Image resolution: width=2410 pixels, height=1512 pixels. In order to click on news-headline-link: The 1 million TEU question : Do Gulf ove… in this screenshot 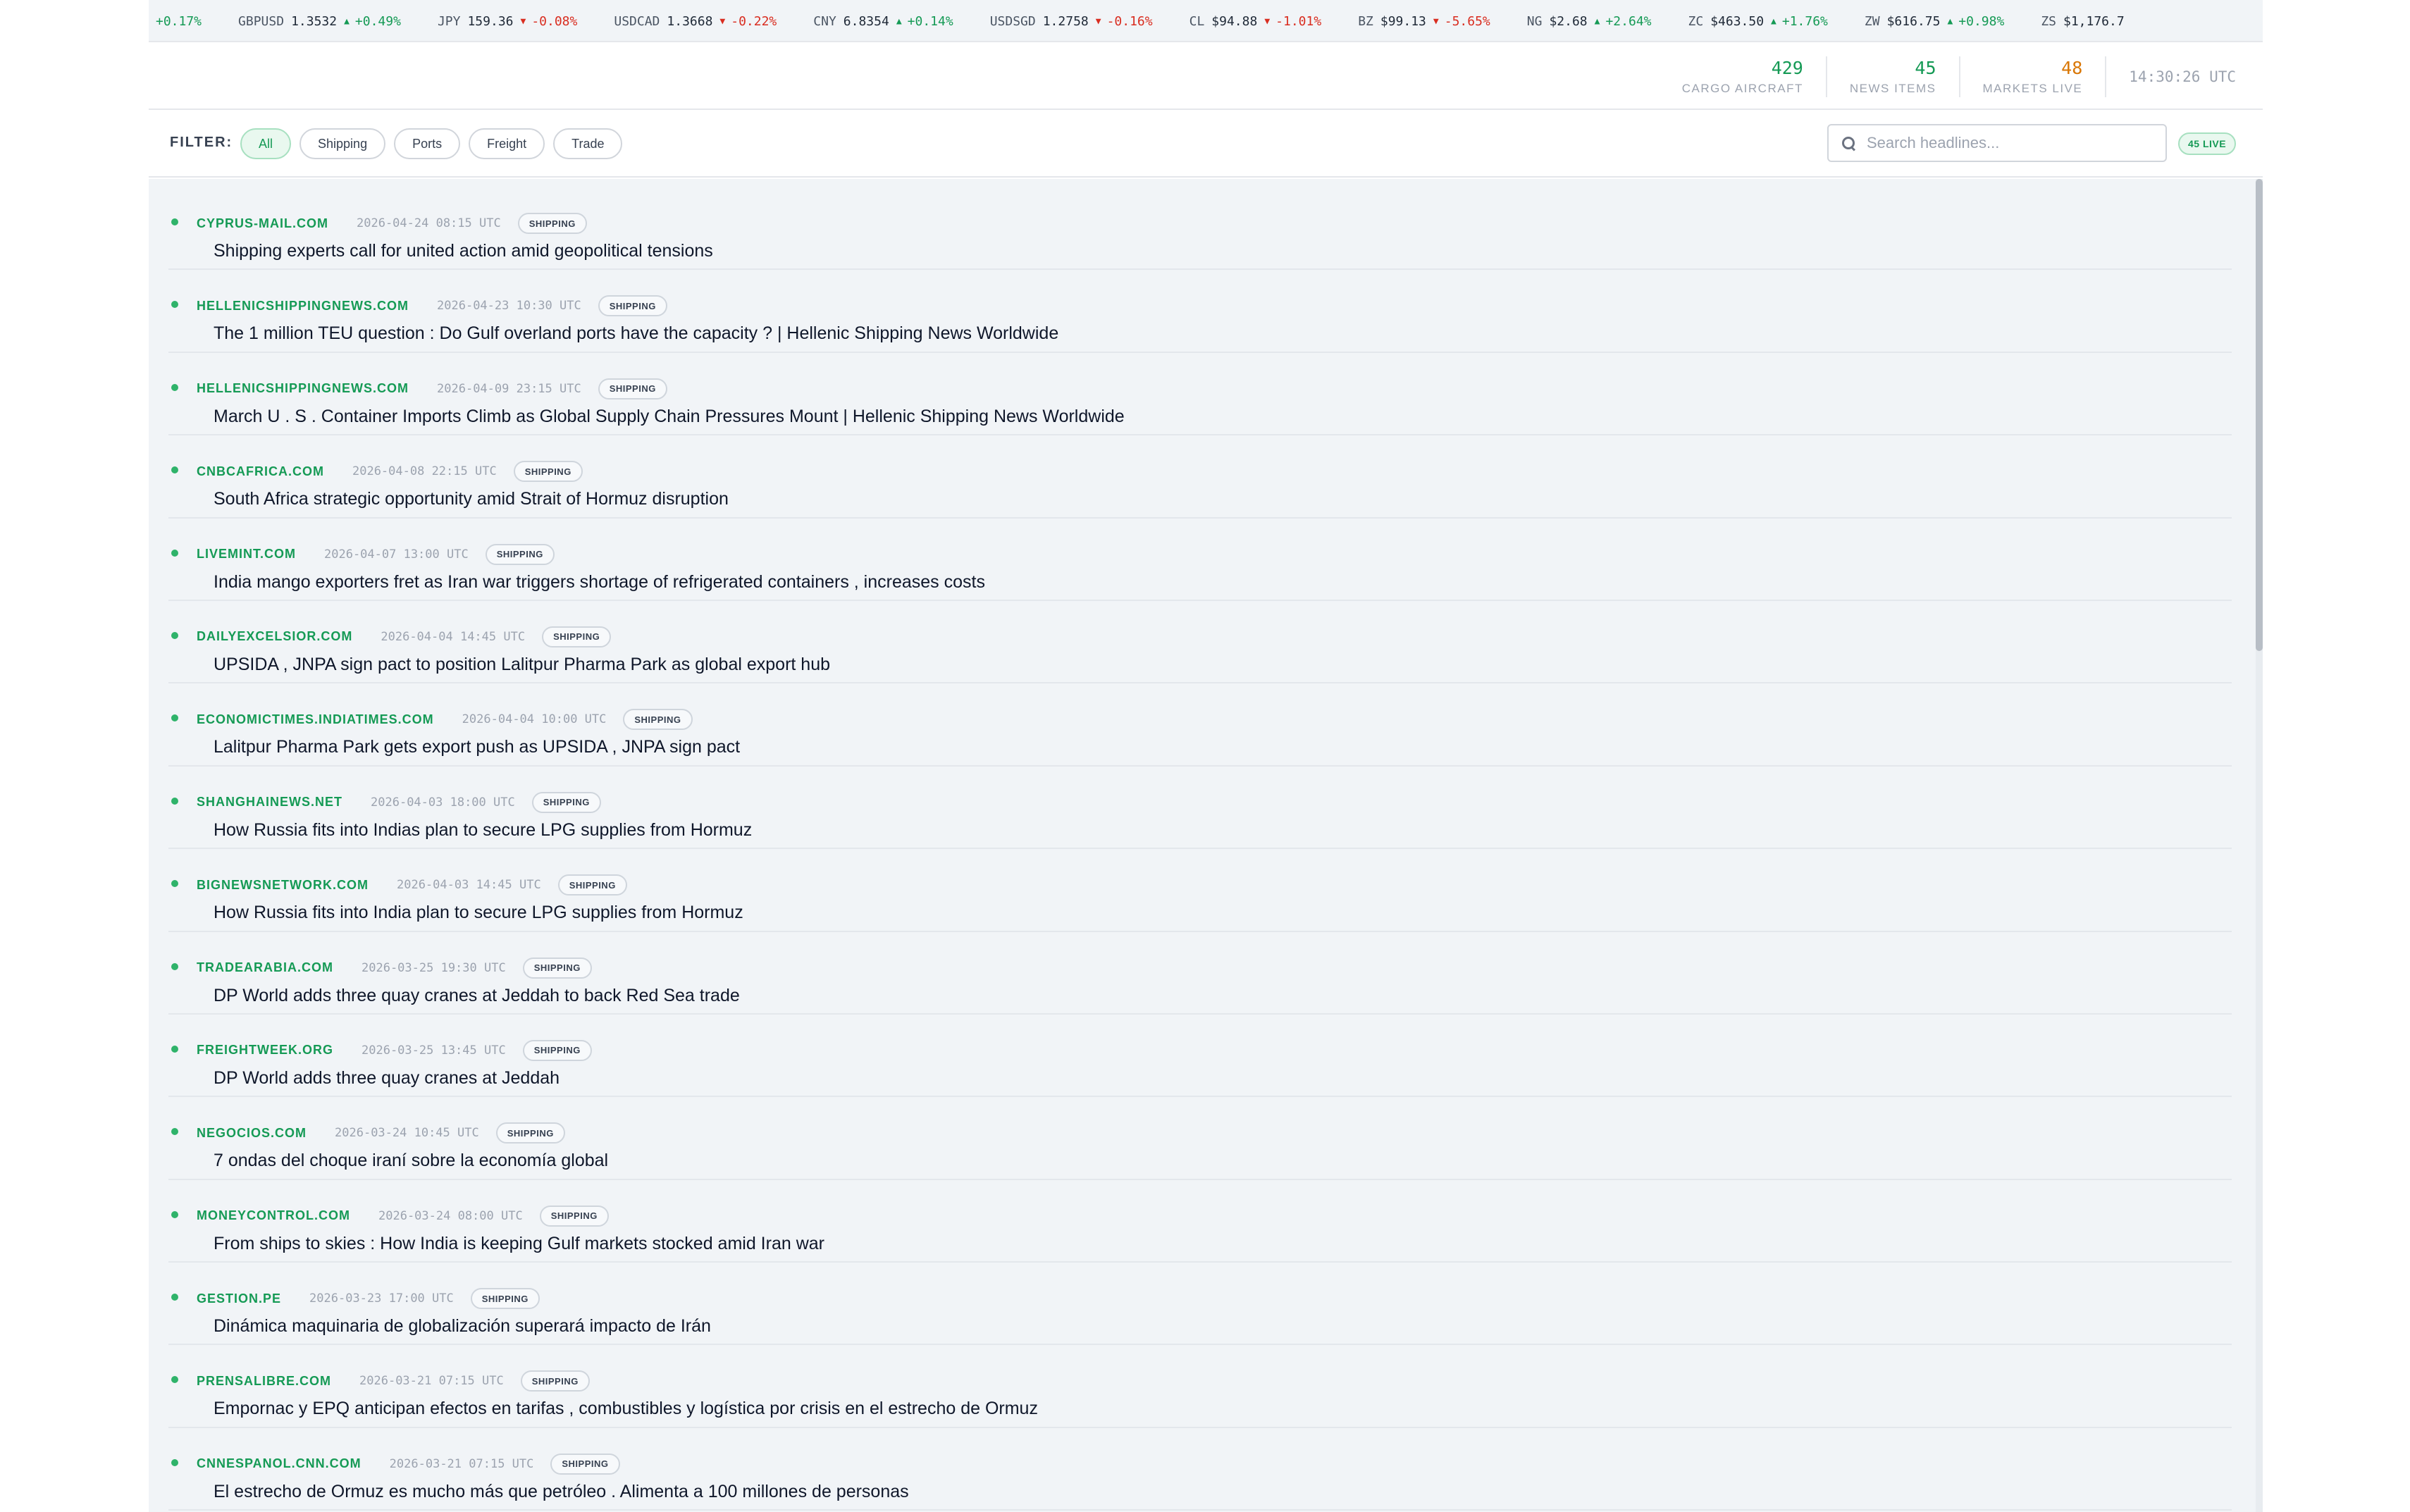, I will do `click(636, 333)`.